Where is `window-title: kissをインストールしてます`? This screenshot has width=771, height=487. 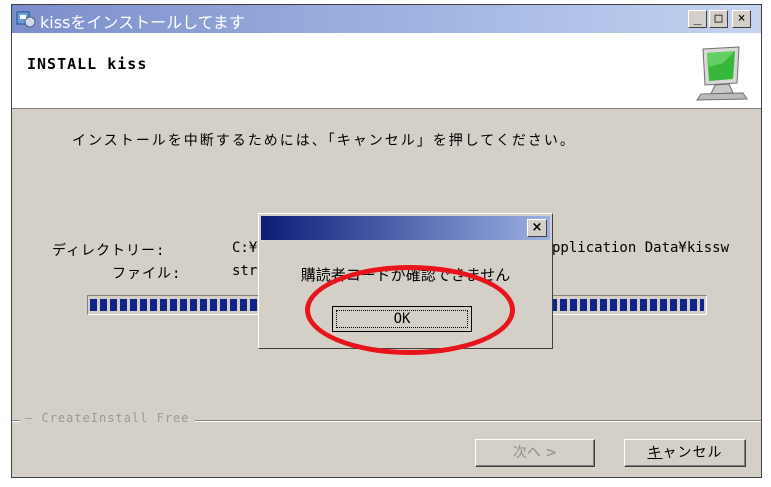
window-title: kissをインストールしてます is located at coordinates (142, 22).